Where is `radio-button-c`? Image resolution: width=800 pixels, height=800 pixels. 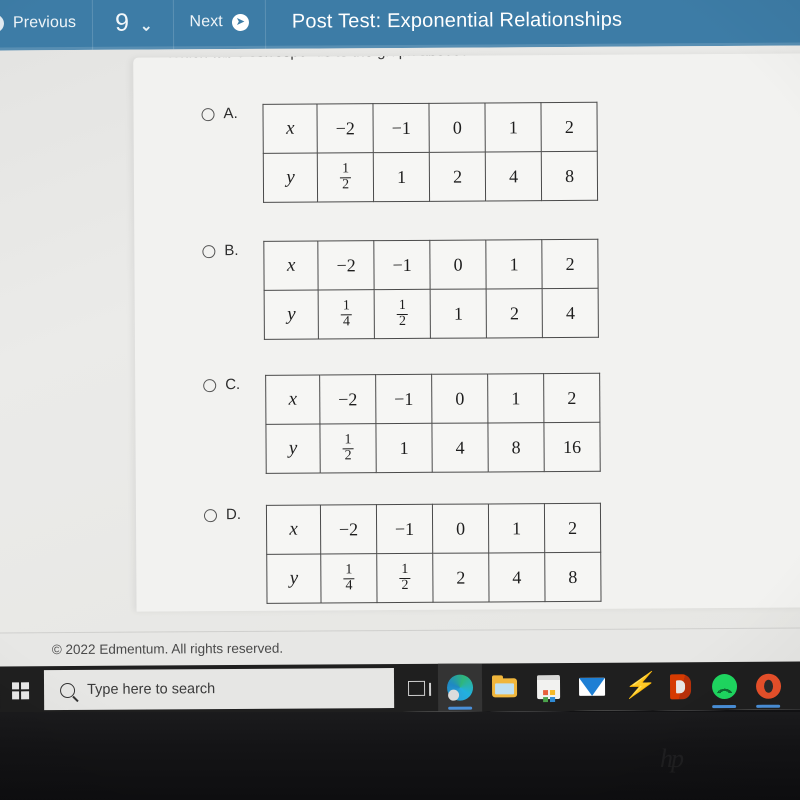 radio-button-c is located at coordinates (210, 386).